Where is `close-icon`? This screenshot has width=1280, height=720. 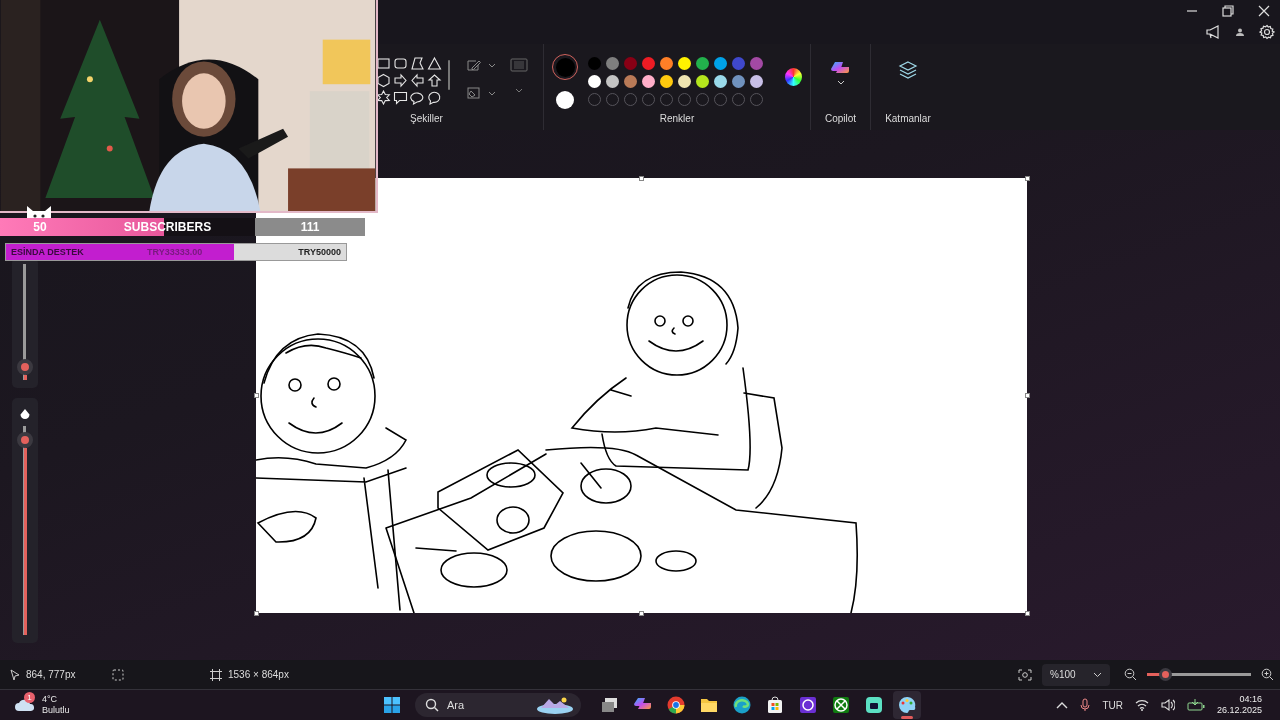 close-icon is located at coordinates (1264, 10).